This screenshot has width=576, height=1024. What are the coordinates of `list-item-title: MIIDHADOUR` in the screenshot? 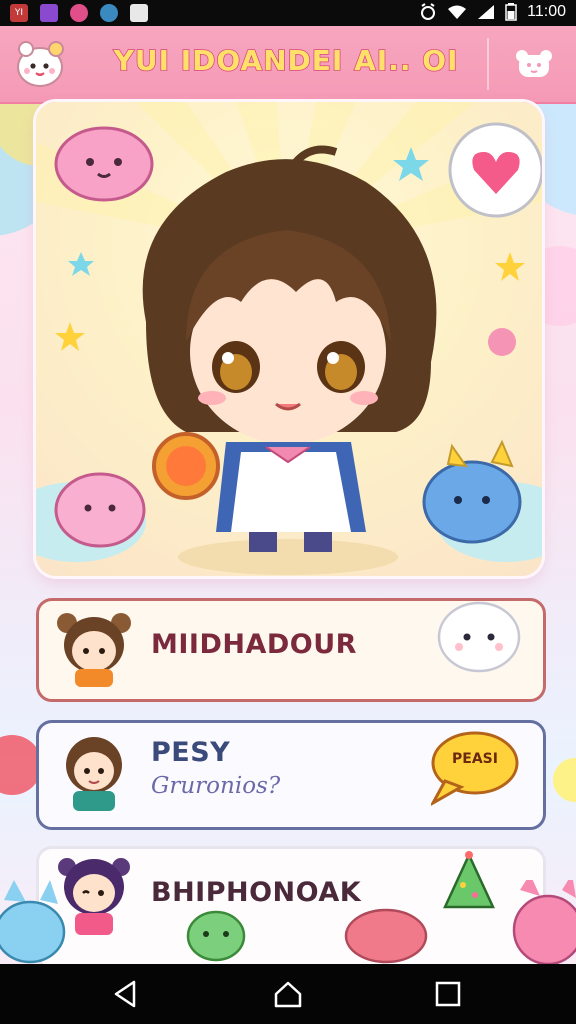 It's located at (254, 644).